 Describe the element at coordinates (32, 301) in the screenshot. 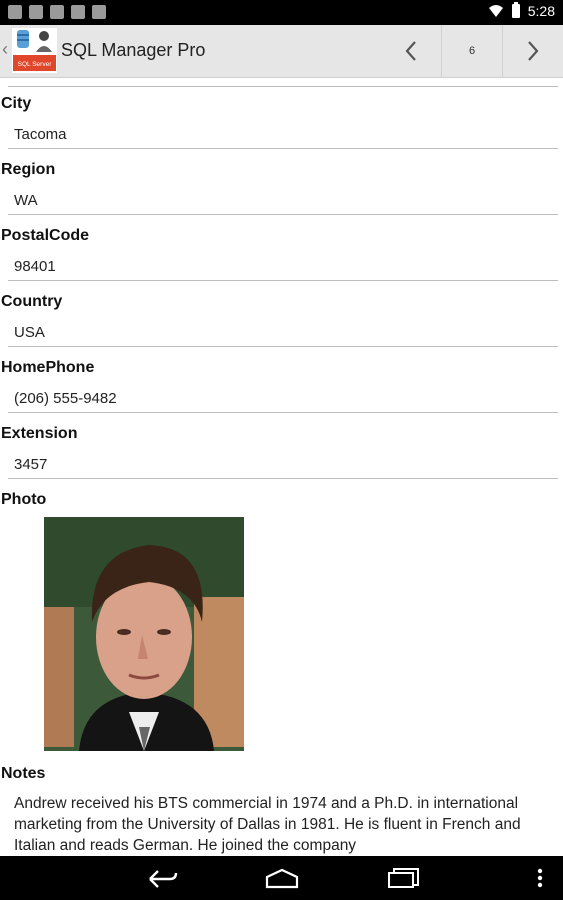

I see `country-label: Country` at that location.